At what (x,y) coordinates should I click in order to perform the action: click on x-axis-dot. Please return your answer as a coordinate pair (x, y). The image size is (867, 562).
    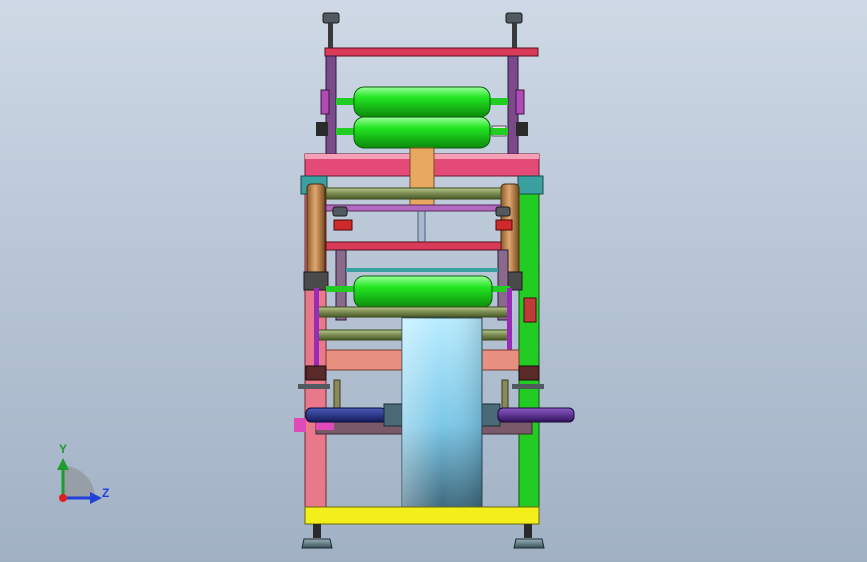
    Looking at the image, I should click on (63, 498).